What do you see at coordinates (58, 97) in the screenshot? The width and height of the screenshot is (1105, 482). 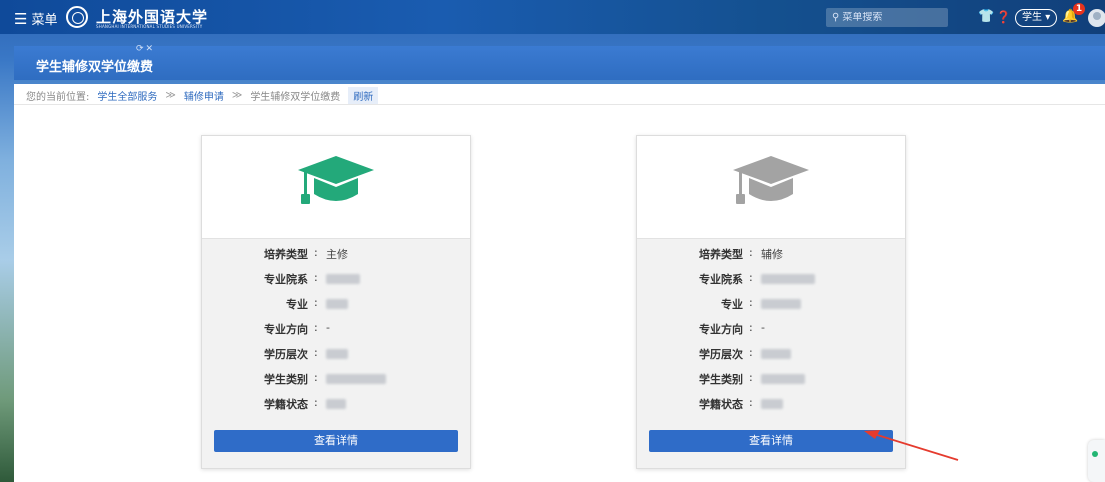 I see `breadcrumb-prefix: 您的当前位置:` at bounding box center [58, 97].